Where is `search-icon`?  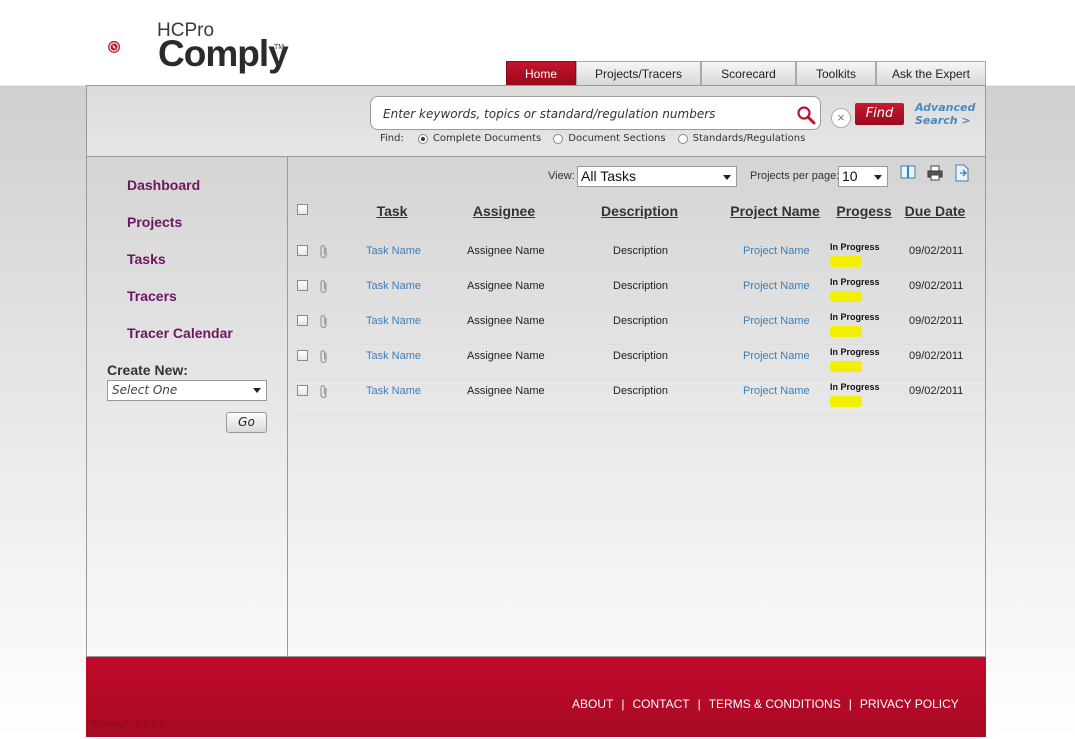
search-icon is located at coordinates (806, 115).